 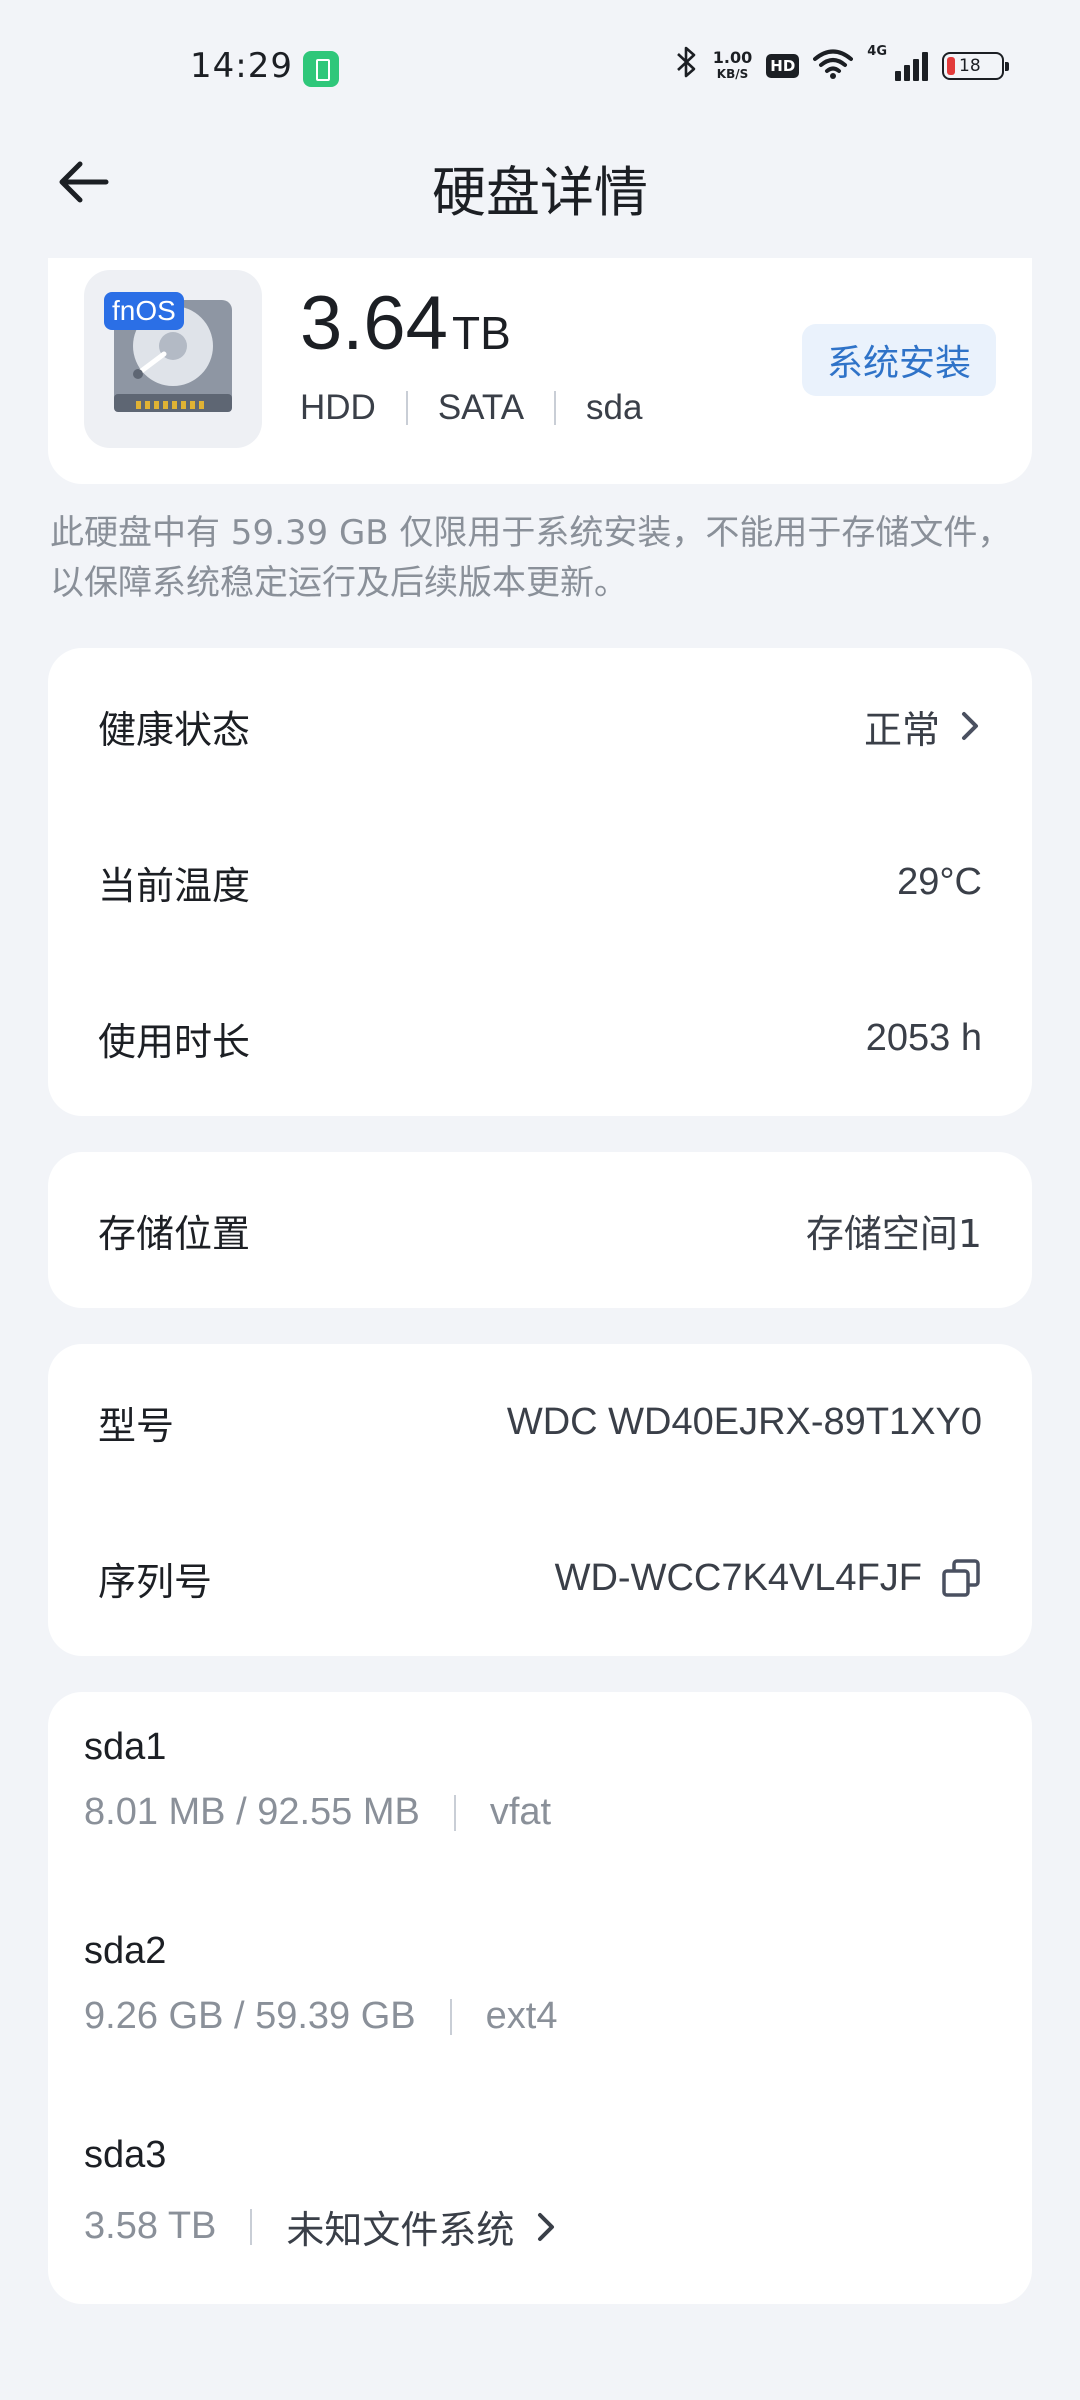 What do you see at coordinates (144, 311) in the screenshot?
I see `fnos-badge: fnOS` at bounding box center [144, 311].